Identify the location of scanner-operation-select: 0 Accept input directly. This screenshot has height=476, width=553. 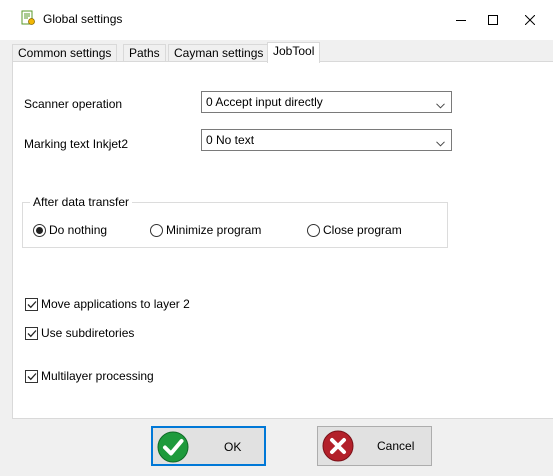
(326, 102).